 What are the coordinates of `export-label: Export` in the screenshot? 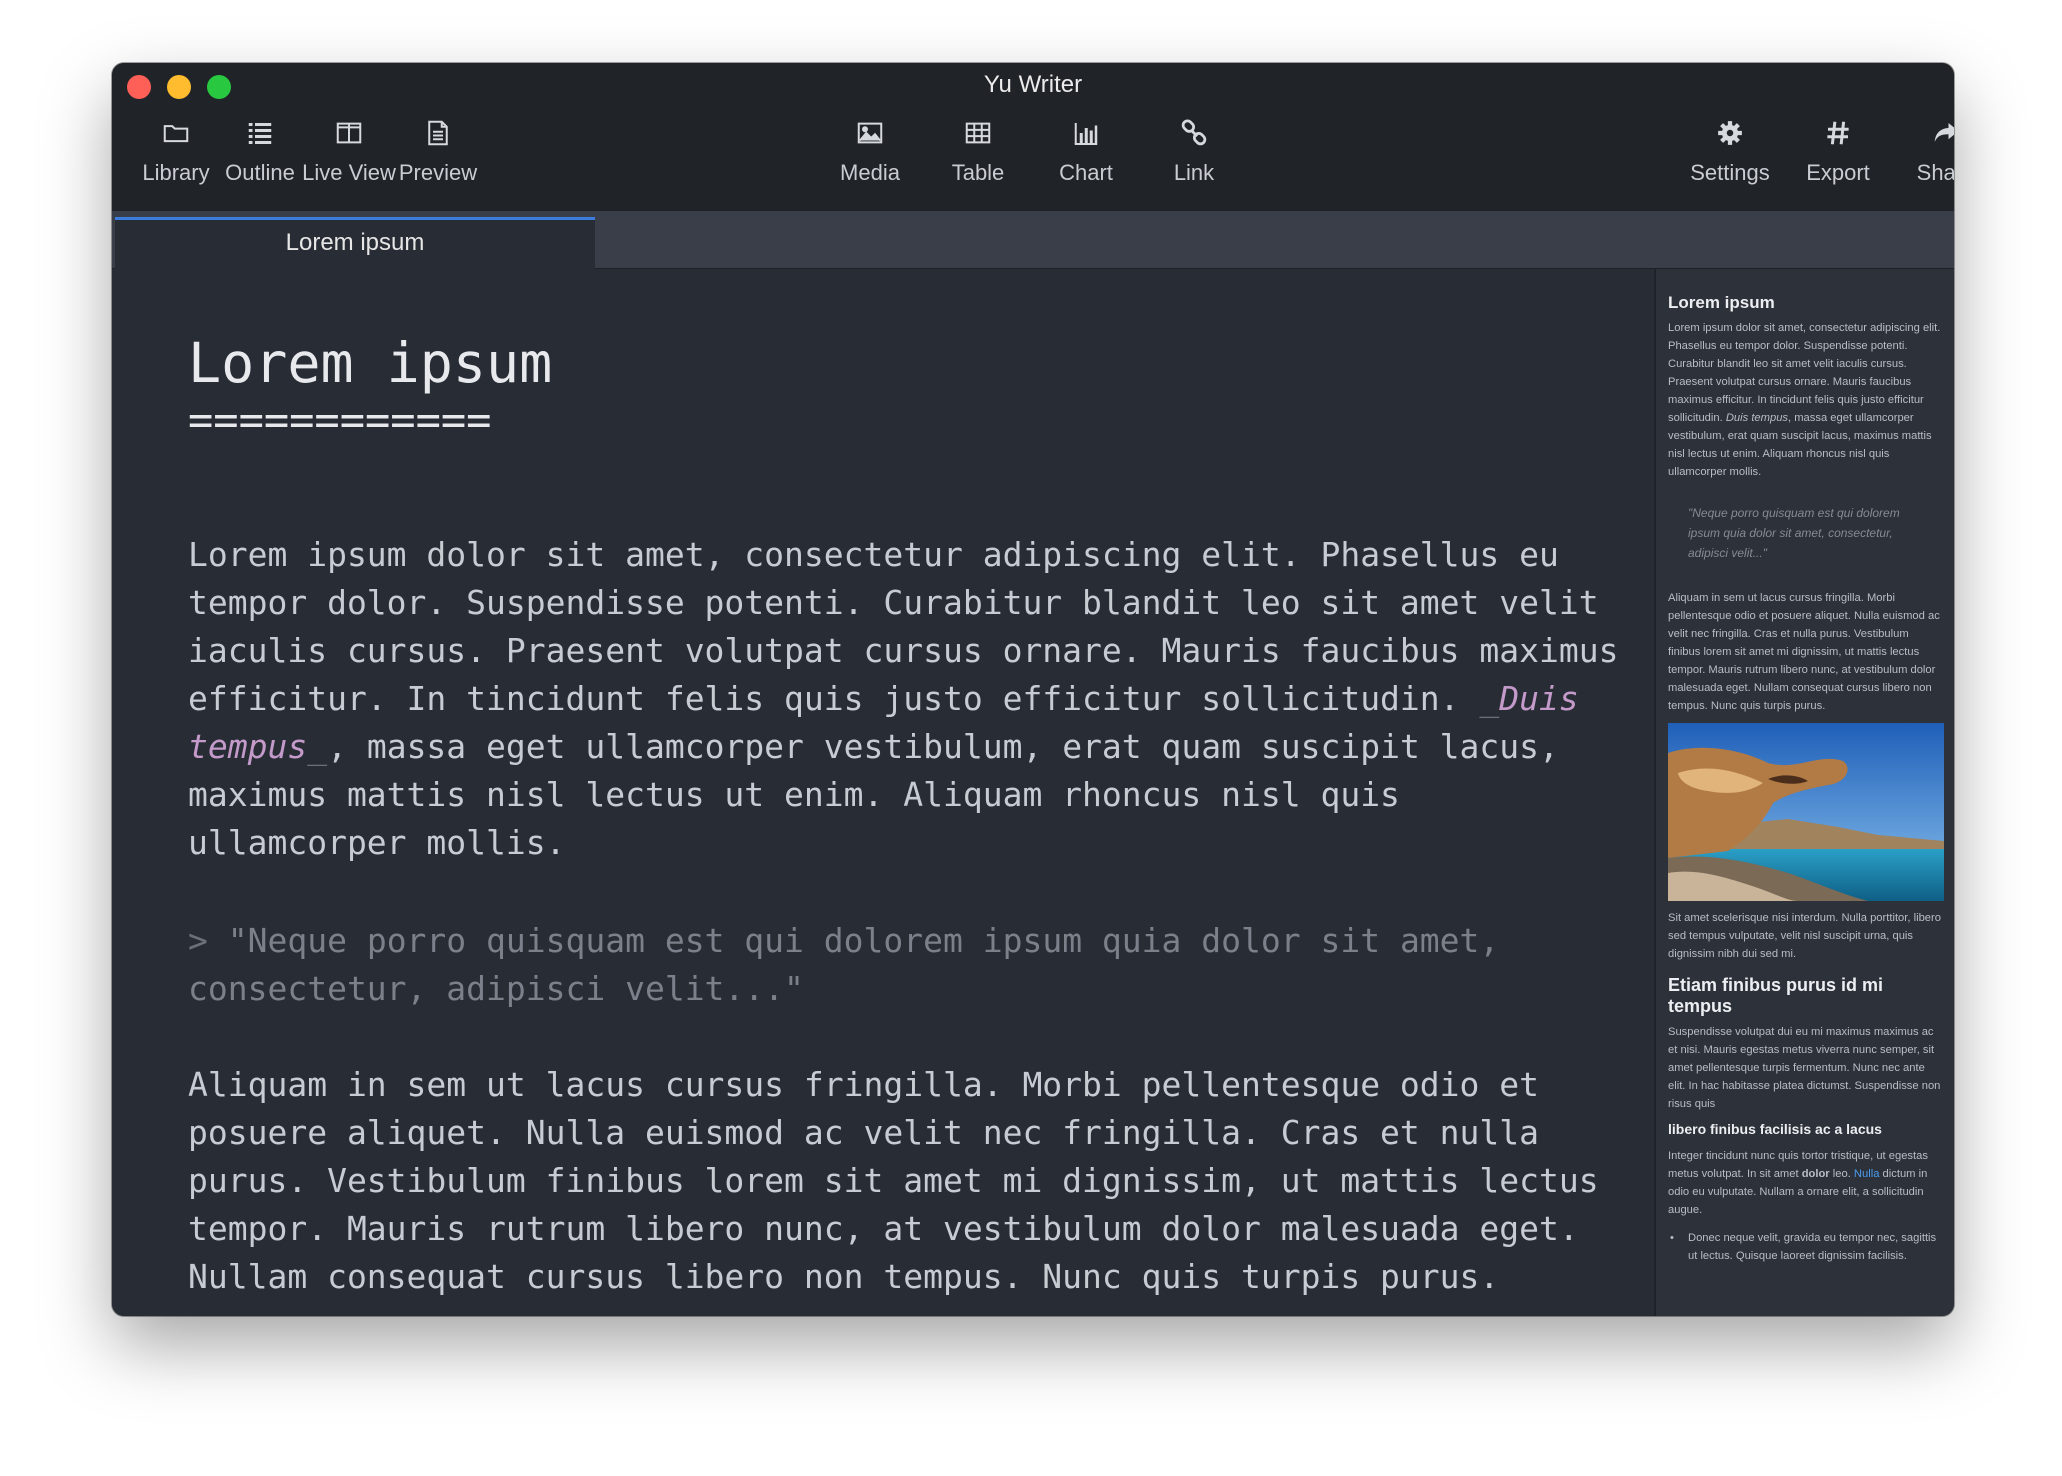 It's located at (1838, 172).